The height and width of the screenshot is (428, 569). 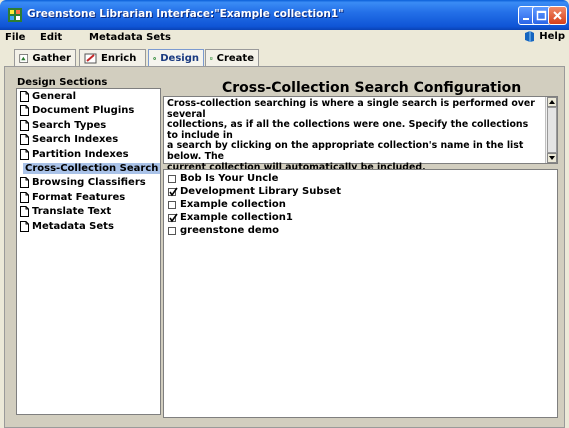 What do you see at coordinates (24, 58) in the screenshot?
I see `gather-icon` at bounding box center [24, 58].